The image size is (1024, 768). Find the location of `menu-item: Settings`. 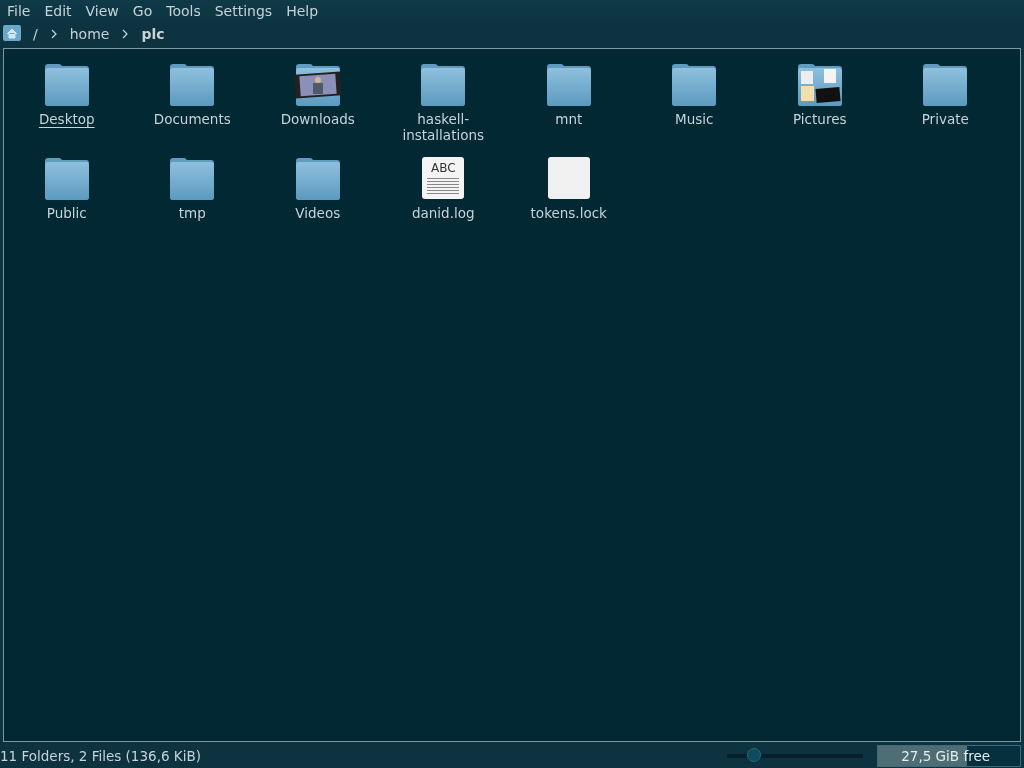

menu-item: Settings is located at coordinates (243, 11).